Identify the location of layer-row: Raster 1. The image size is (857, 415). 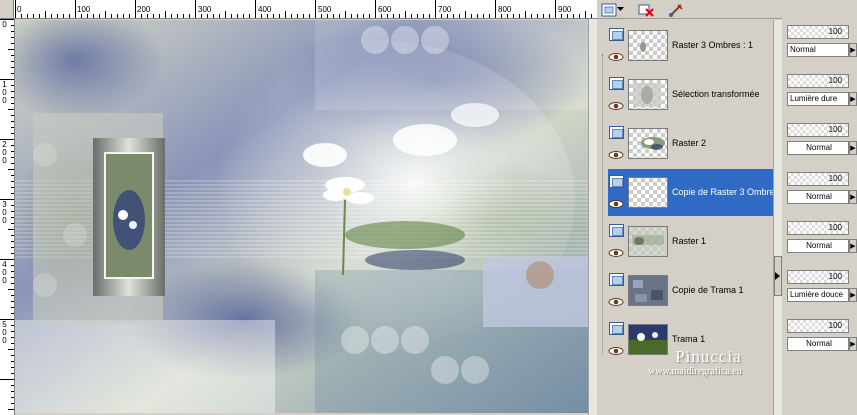
(690, 241).